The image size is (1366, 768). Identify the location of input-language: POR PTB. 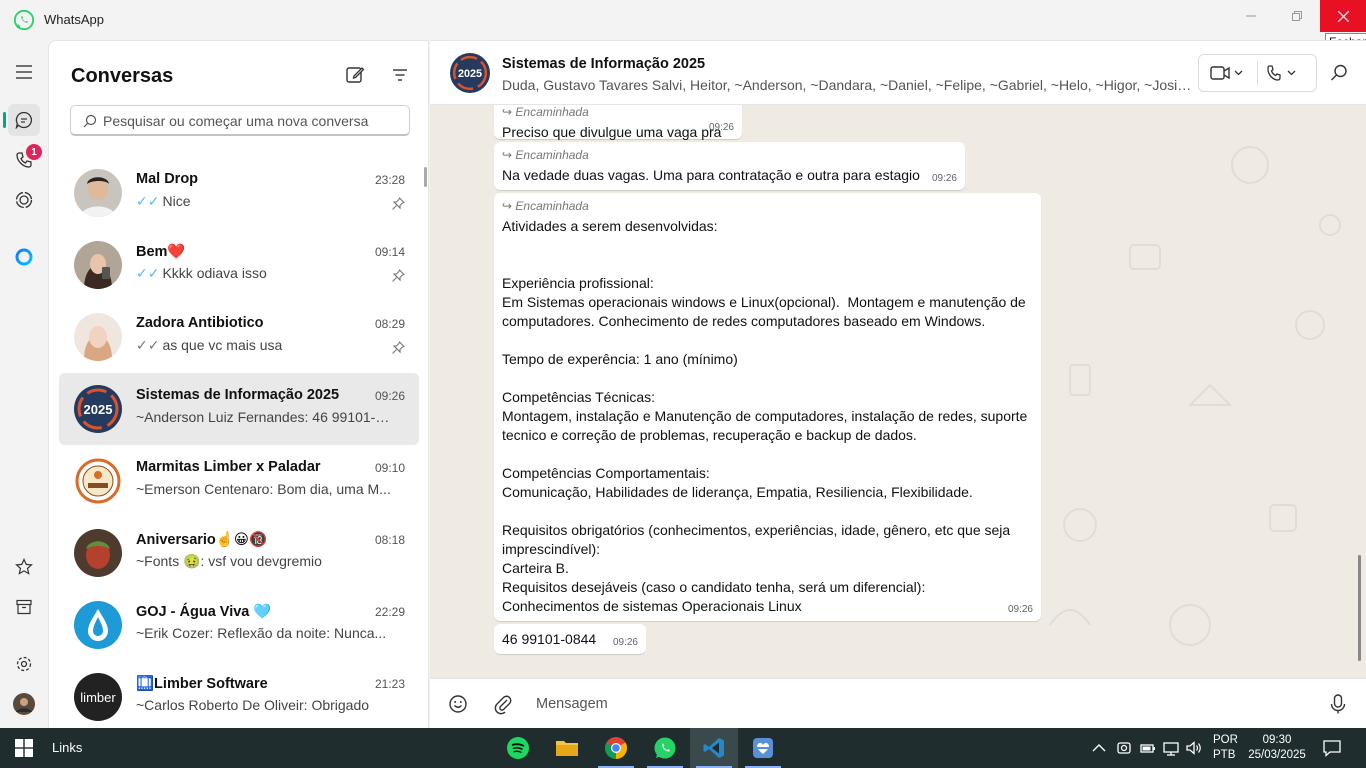
(1225, 748).